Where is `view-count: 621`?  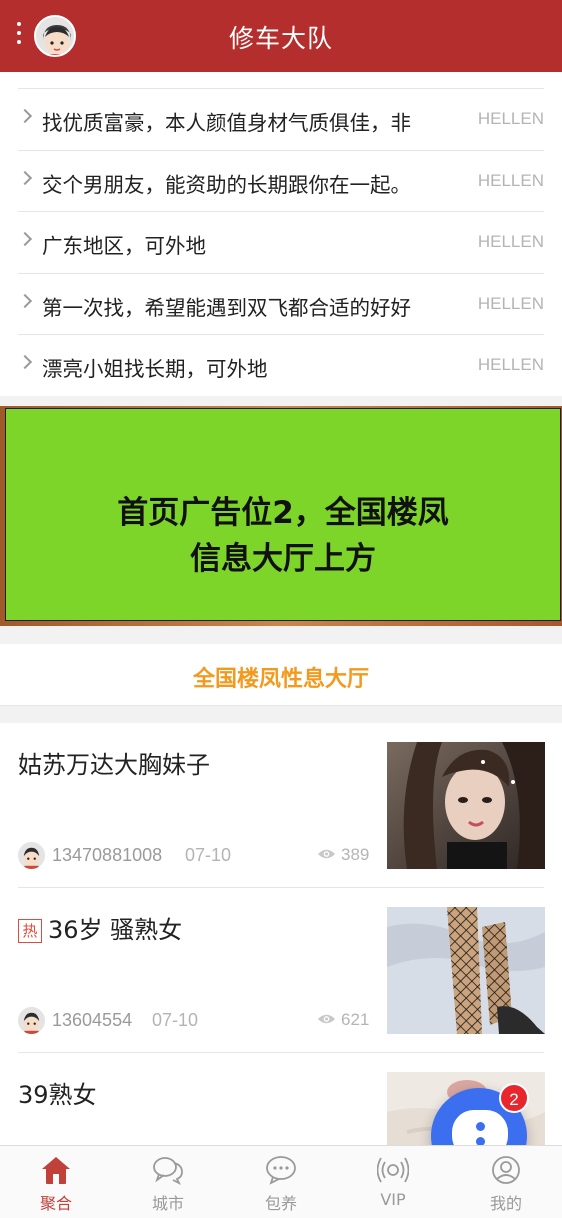
view-count: 621 is located at coordinates (355, 1019).